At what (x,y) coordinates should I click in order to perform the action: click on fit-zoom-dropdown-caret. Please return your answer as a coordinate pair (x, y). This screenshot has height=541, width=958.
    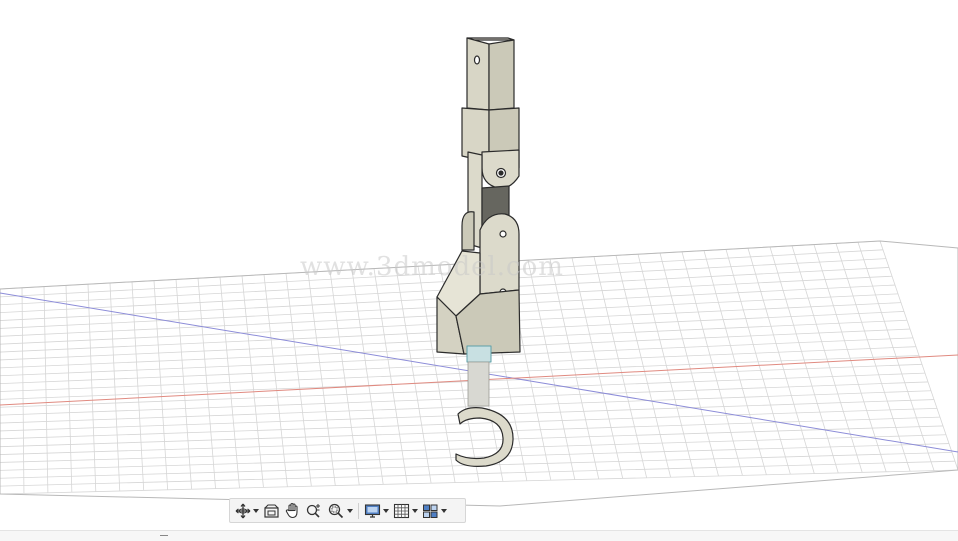
    Looking at the image, I should click on (350, 510).